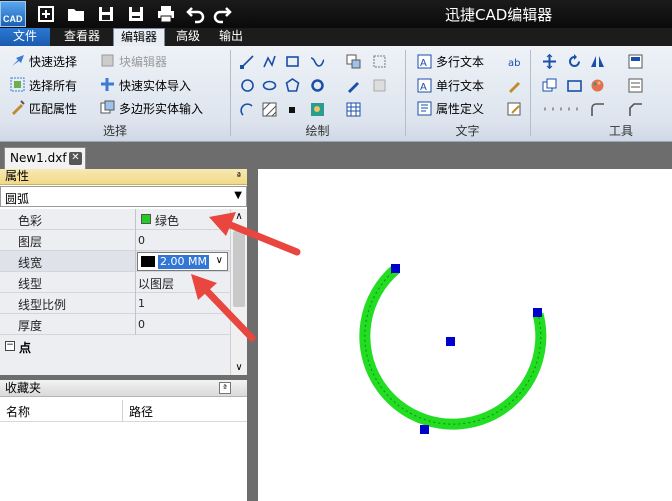 The image size is (672, 501). I want to click on annotation-arrow-color, so click(255, 234).